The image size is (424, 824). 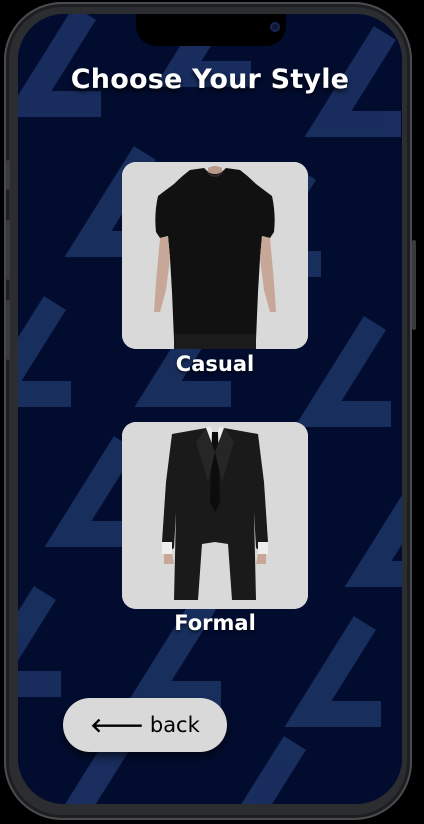 What do you see at coordinates (414, 285) in the screenshot?
I see `phone-power-button` at bounding box center [414, 285].